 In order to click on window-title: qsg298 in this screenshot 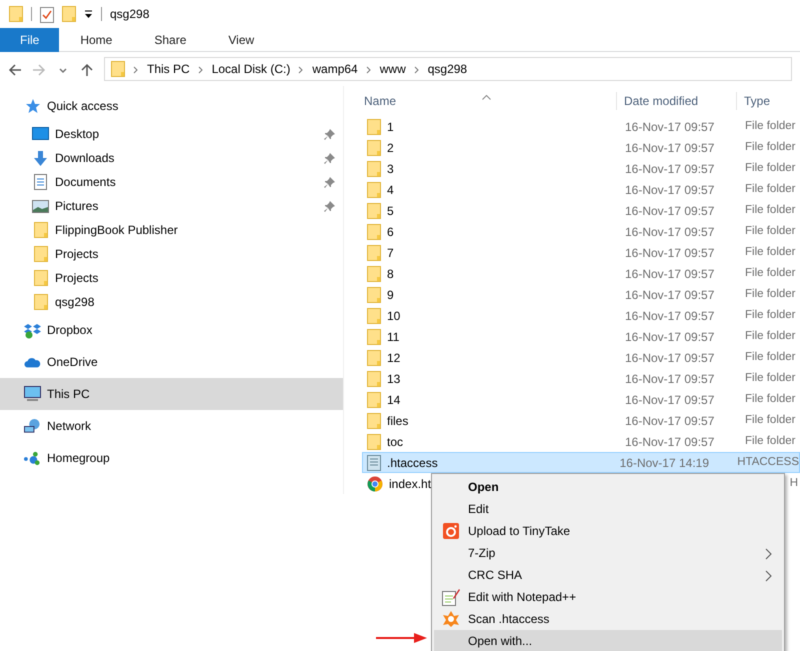, I will do `click(130, 14)`.